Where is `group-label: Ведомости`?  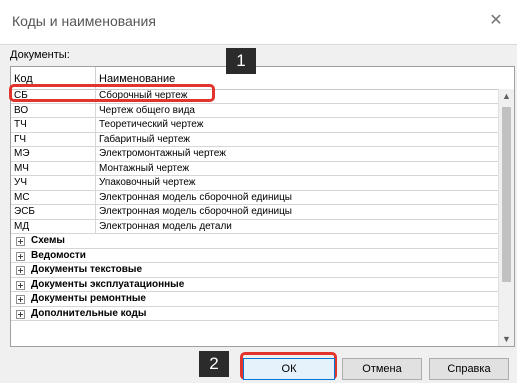
group-label: Ведомости is located at coordinates (58, 255).